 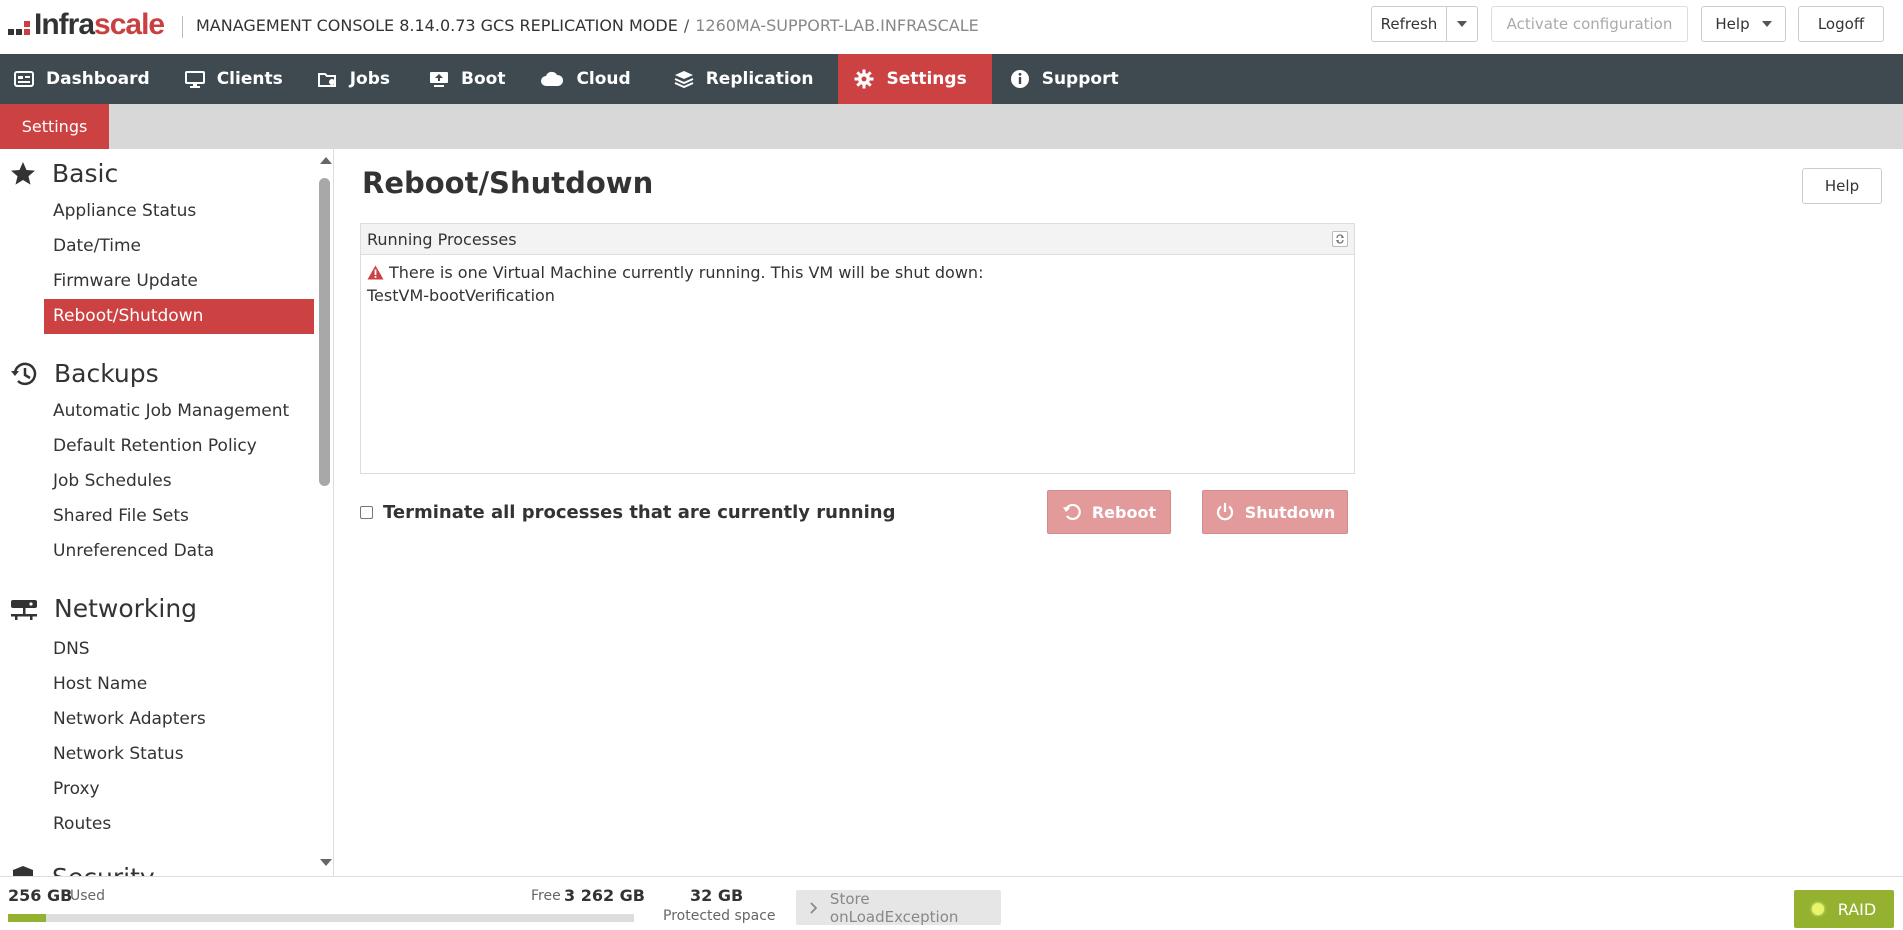 I want to click on dashboard-icon, so click(x=24, y=79).